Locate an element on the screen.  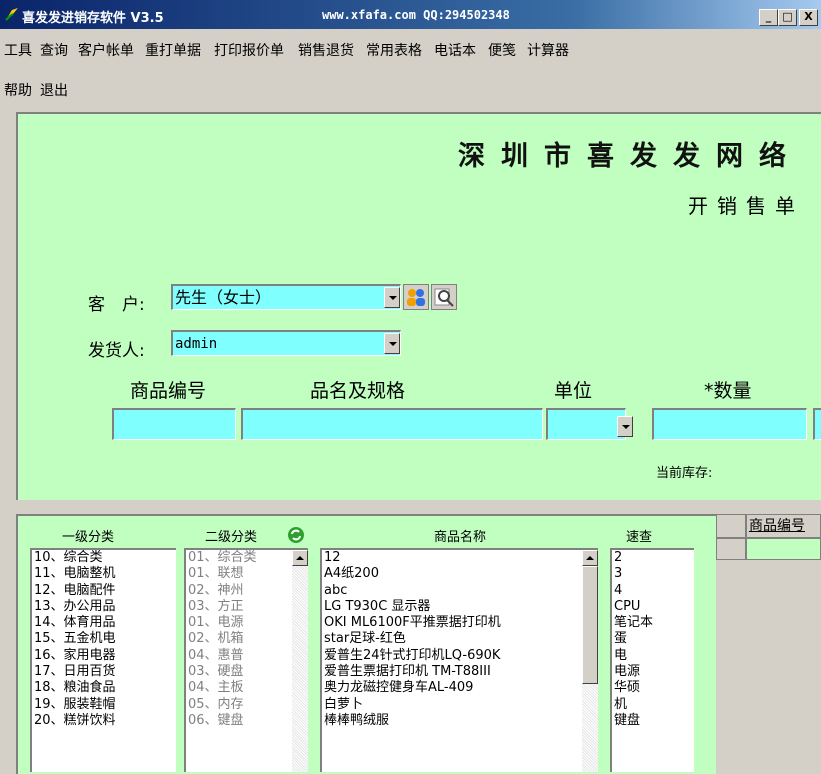
quick-search-list: 2 3 4 CPU 笔记本 蛋 电 电源 华硕 机 键盘 is located at coordinates (652, 660).